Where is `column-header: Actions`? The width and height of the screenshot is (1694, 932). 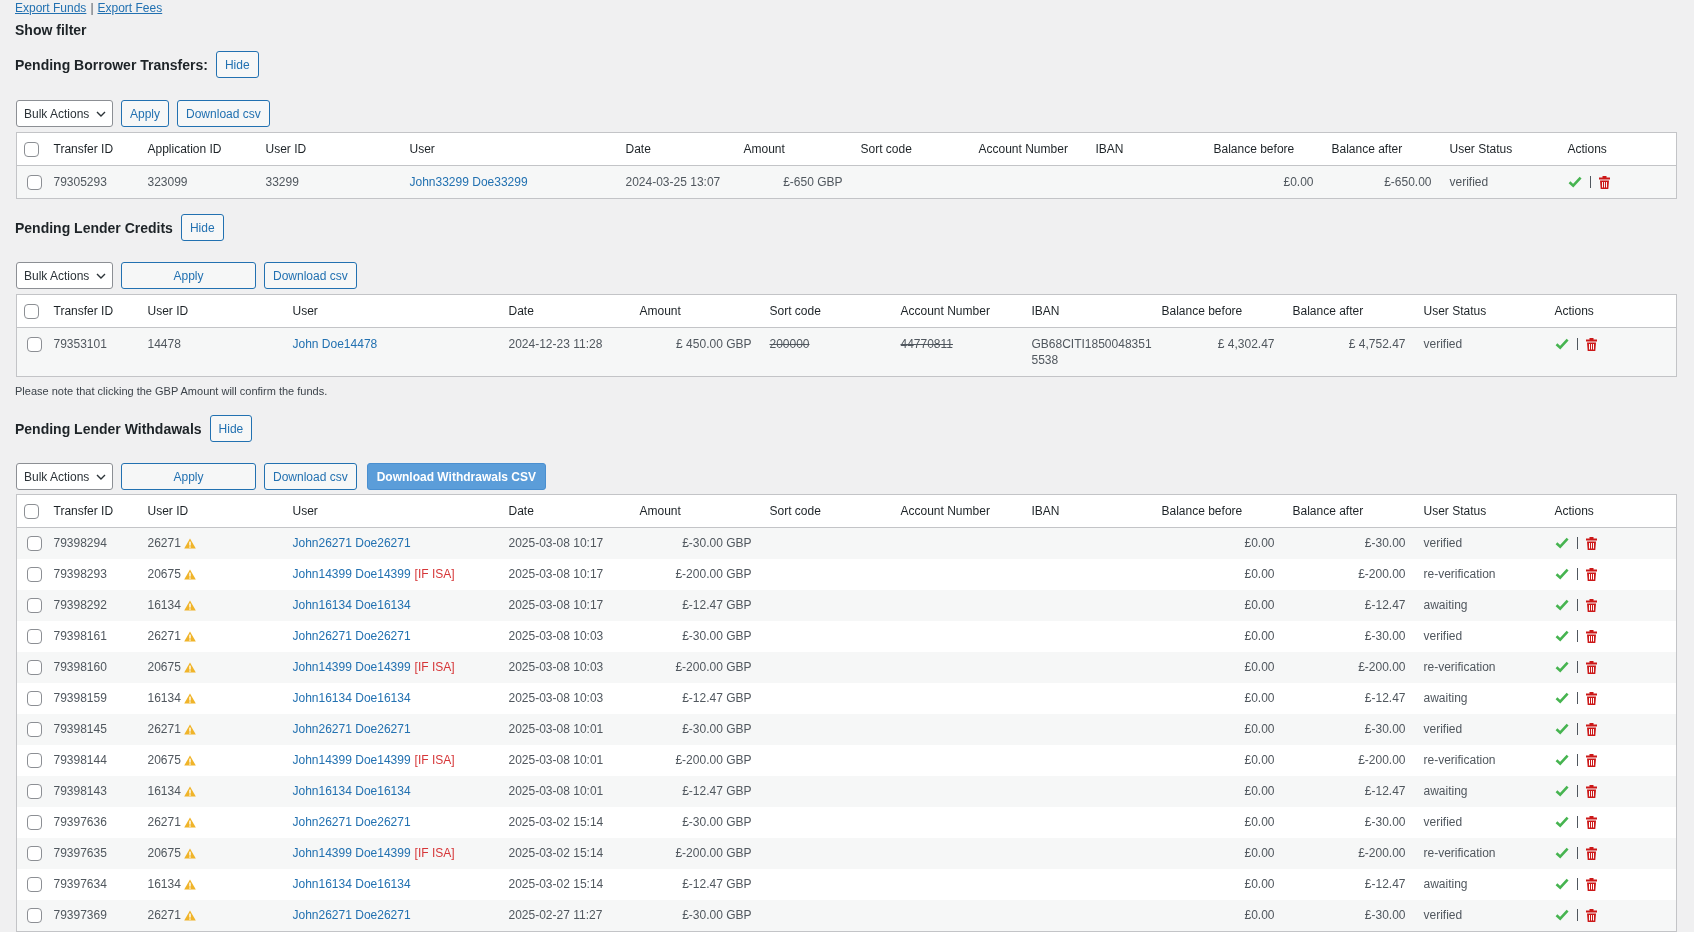 column-header: Actions is located at coordinates (1574, 311).